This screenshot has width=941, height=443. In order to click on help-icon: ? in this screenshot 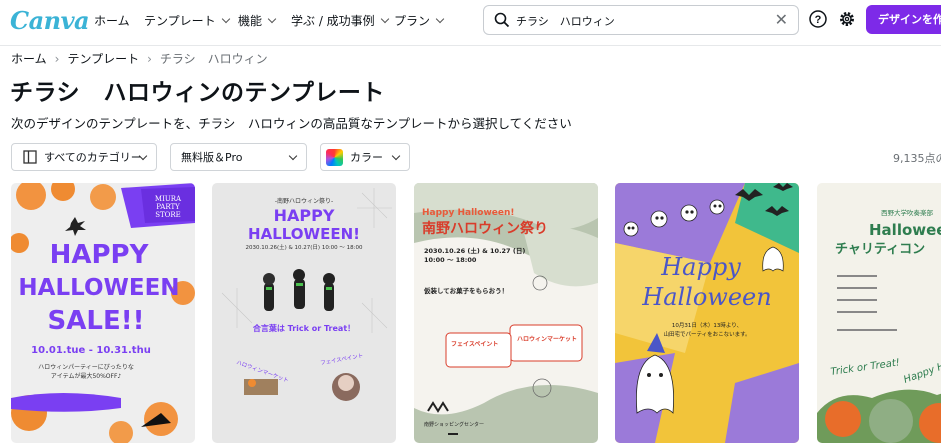, I will do `click(818, 19)`.